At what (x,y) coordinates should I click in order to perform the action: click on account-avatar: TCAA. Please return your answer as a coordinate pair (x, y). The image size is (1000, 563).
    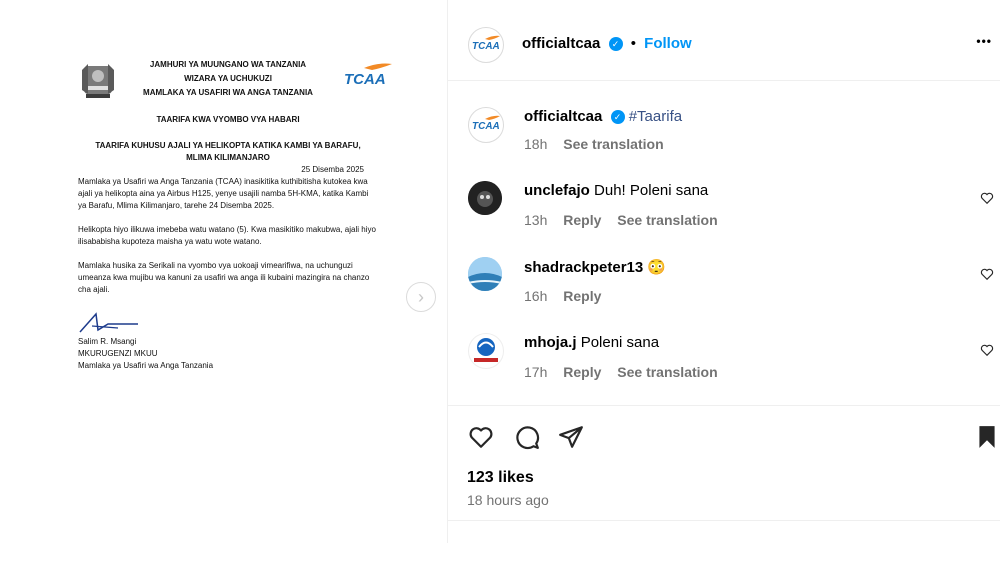
    Looking at the image, I should click on (486, 45).